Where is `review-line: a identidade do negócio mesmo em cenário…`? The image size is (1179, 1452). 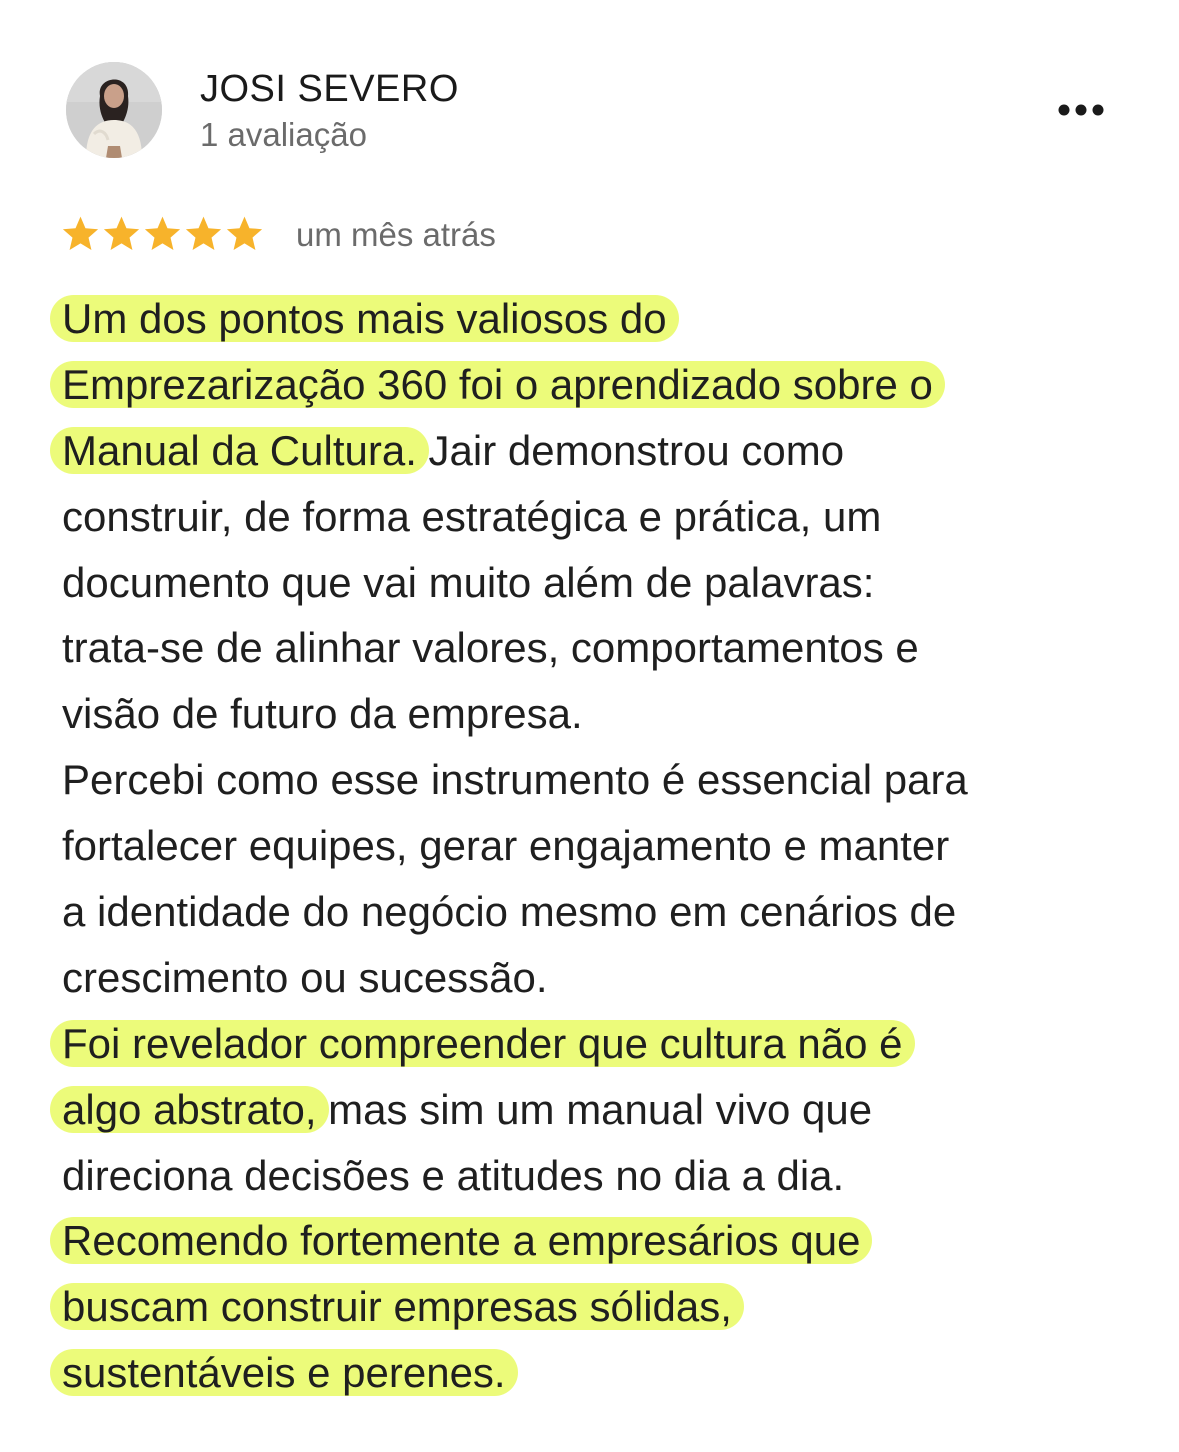
review-line: a identidade do negócio mesmo em cenário… is located at coordinates (612, 912).